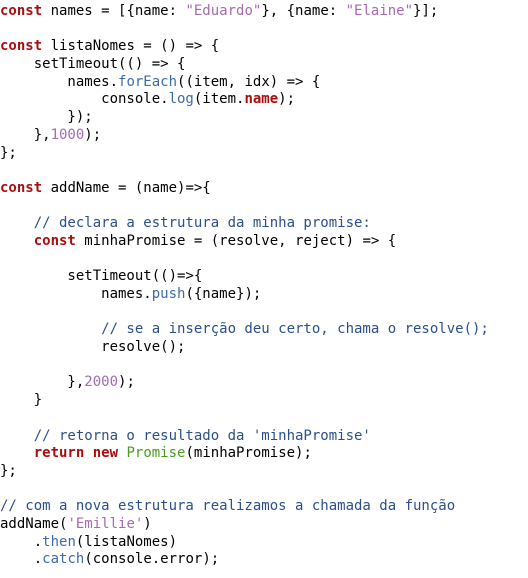 This screenshot has width=528, height=578. What do you see at coordinates (63, 559) in the screenshot?
I see `method-token: catch` at bounding box center [63, 559].